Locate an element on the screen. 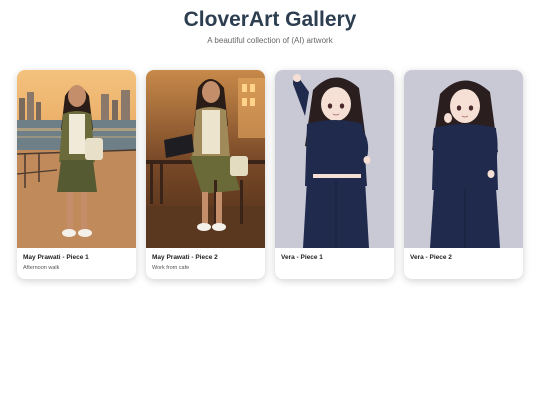 This screenshot has height=405, width=540. card-description: Work from cafe is located at coordinates (171, 268).